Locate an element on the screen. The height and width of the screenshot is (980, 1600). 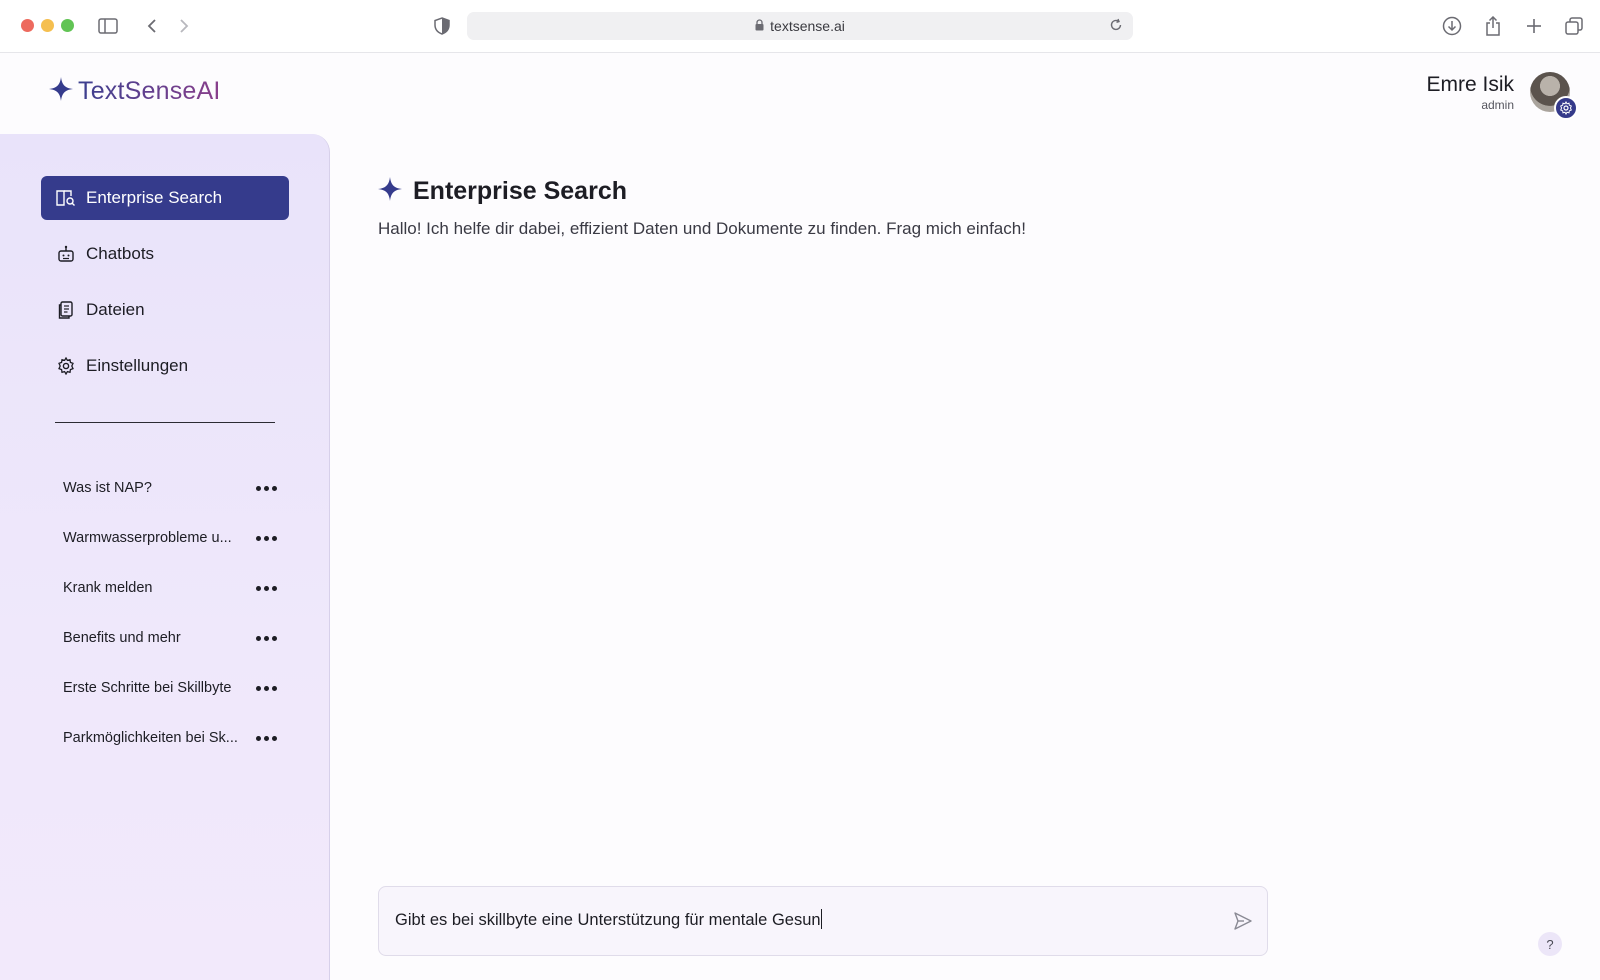
url-text: textsense.ai is located at coordinates (807, 26).